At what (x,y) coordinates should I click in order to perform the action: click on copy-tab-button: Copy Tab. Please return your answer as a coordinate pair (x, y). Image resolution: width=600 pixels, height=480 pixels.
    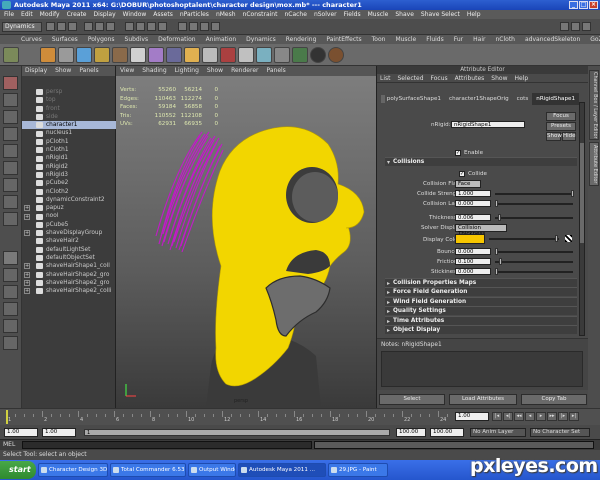
    Looking at the image, I should click on (554, 399).